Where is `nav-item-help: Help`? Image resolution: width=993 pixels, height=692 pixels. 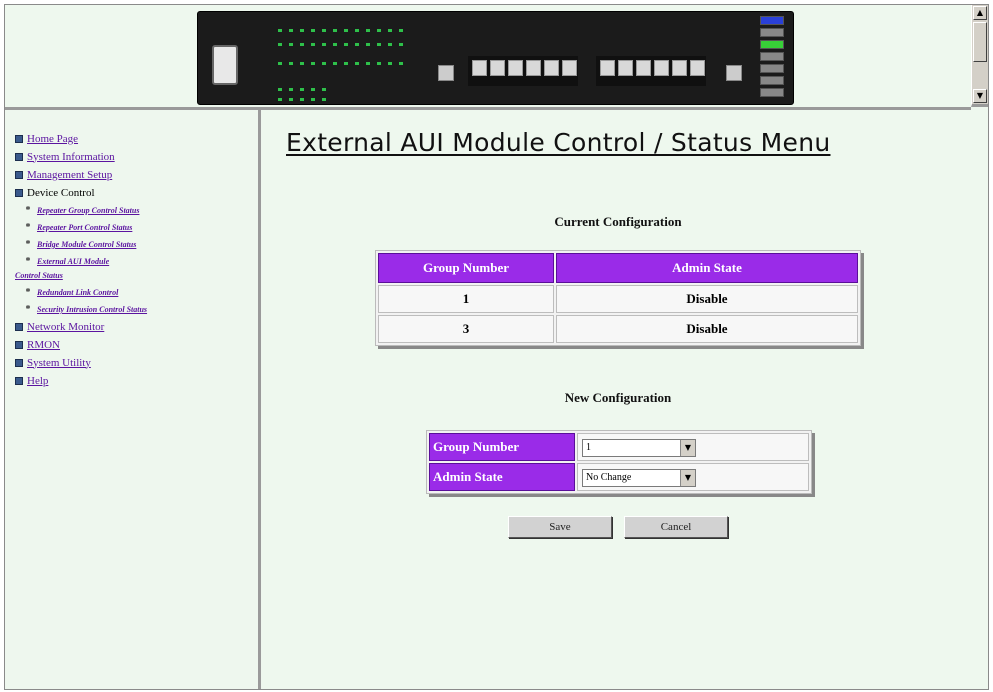 nav-item-help: Help is located at coordinates (133, 381).